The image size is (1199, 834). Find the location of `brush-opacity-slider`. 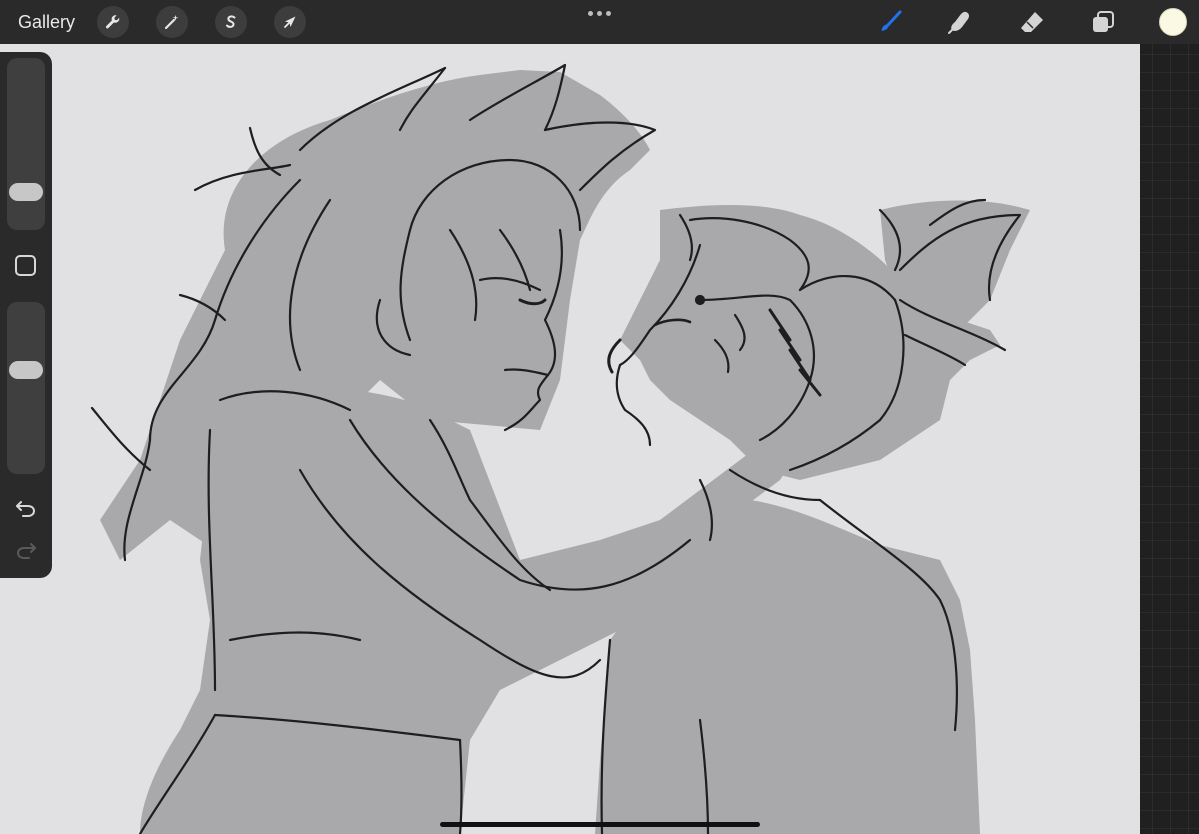

brush-opacity-slider is located at coordinates (26, 388).